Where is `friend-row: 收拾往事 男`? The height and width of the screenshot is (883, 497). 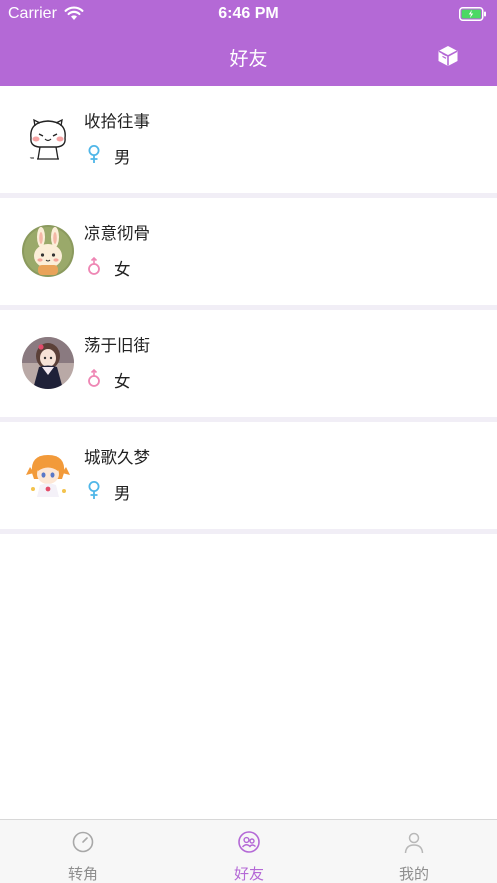
friend-row: 收拾往事 男 is located at coordinates (248, 142).